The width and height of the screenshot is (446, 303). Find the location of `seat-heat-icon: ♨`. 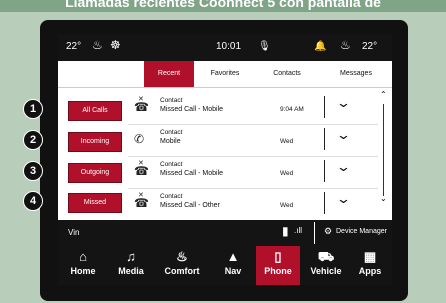

seat-heat-icon: ♨ is located at coordinates (97, 45).